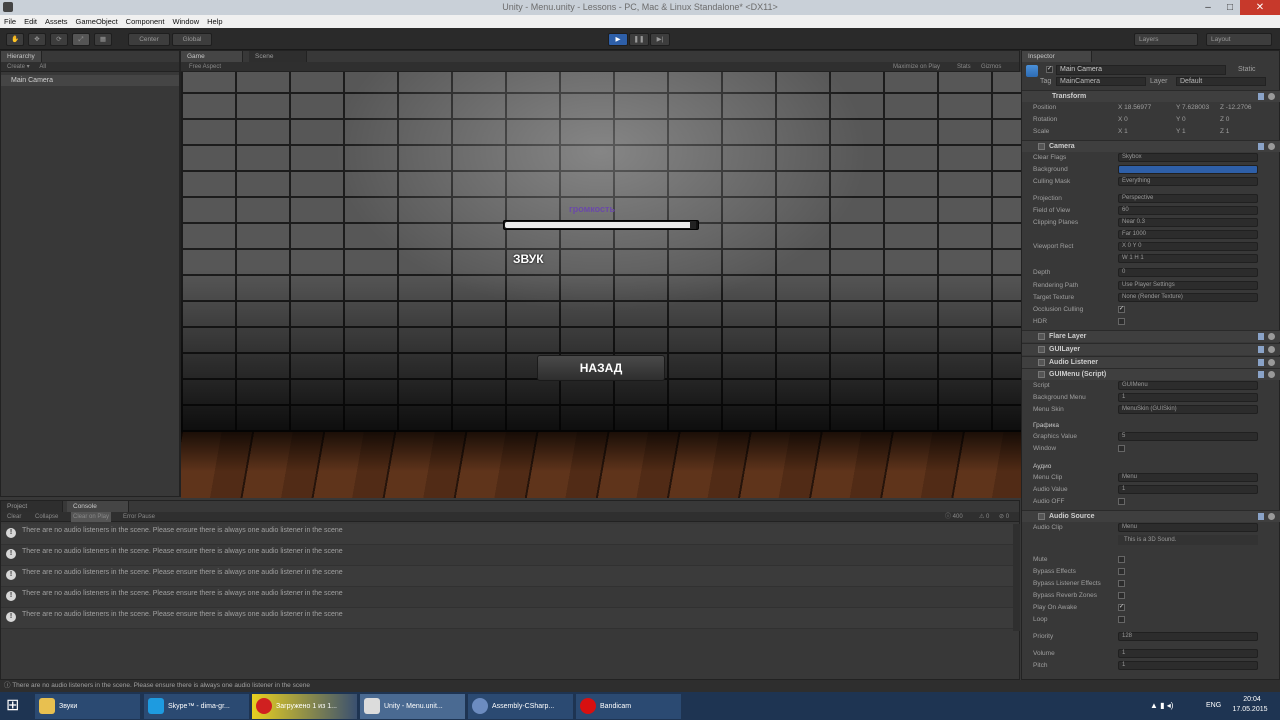 The image size is (1280, 720). What do you see at coordinates (1188, 234) in the screenshot?
I see `camera-blank-6-field: Far 1000` at bounding box center [1188, 234].